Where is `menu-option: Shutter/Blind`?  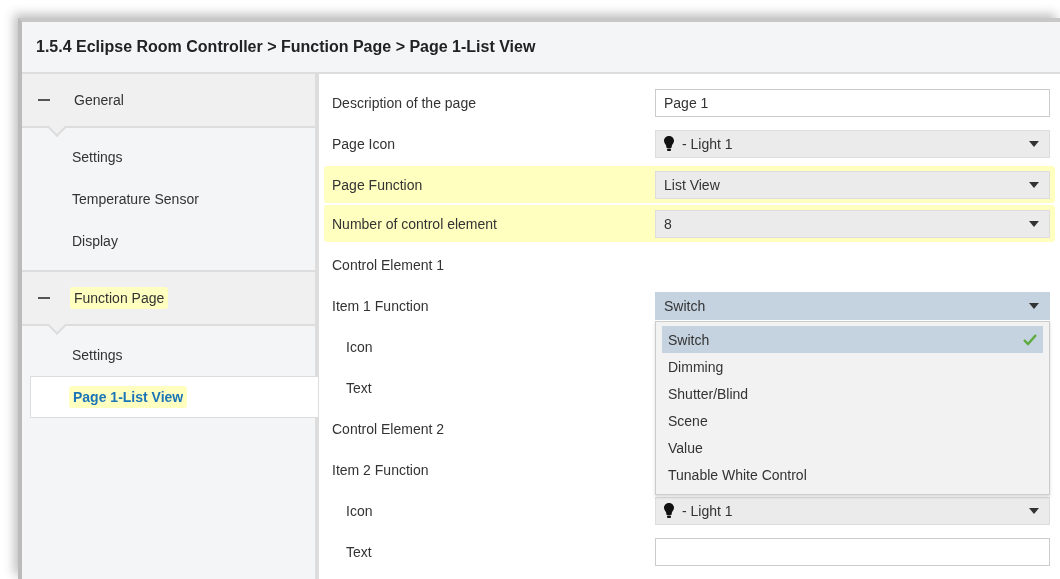 menu-option: Shutter/Blind is located at coordinates (852, 393).